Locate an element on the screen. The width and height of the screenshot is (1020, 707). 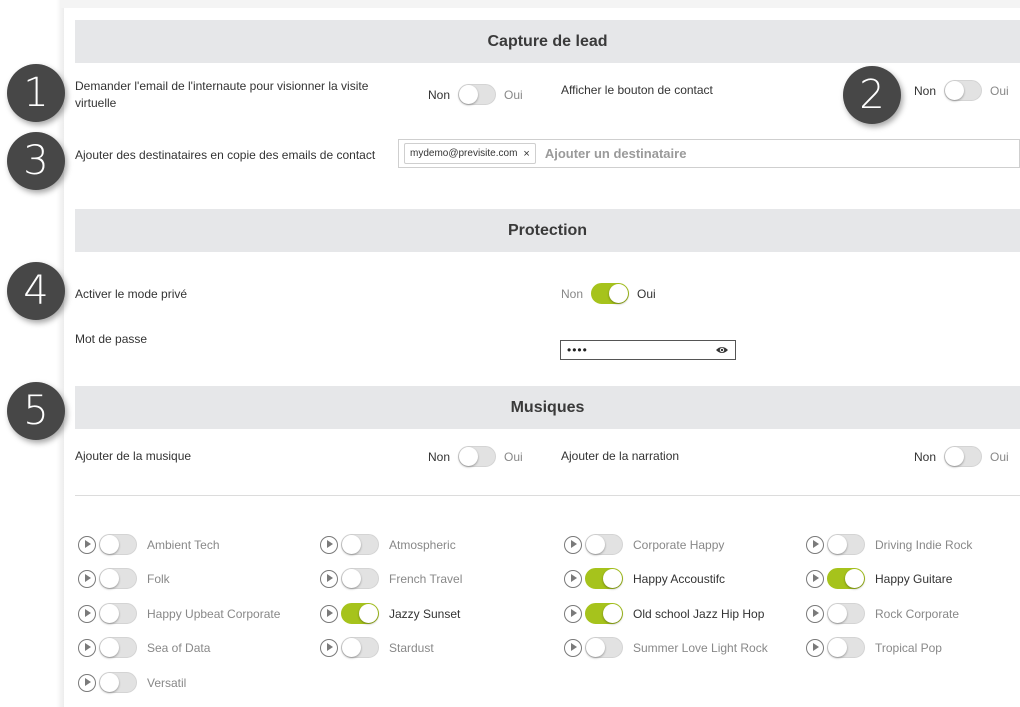
music-track-name: Corporate Happy is located at coordinates (679, 544).